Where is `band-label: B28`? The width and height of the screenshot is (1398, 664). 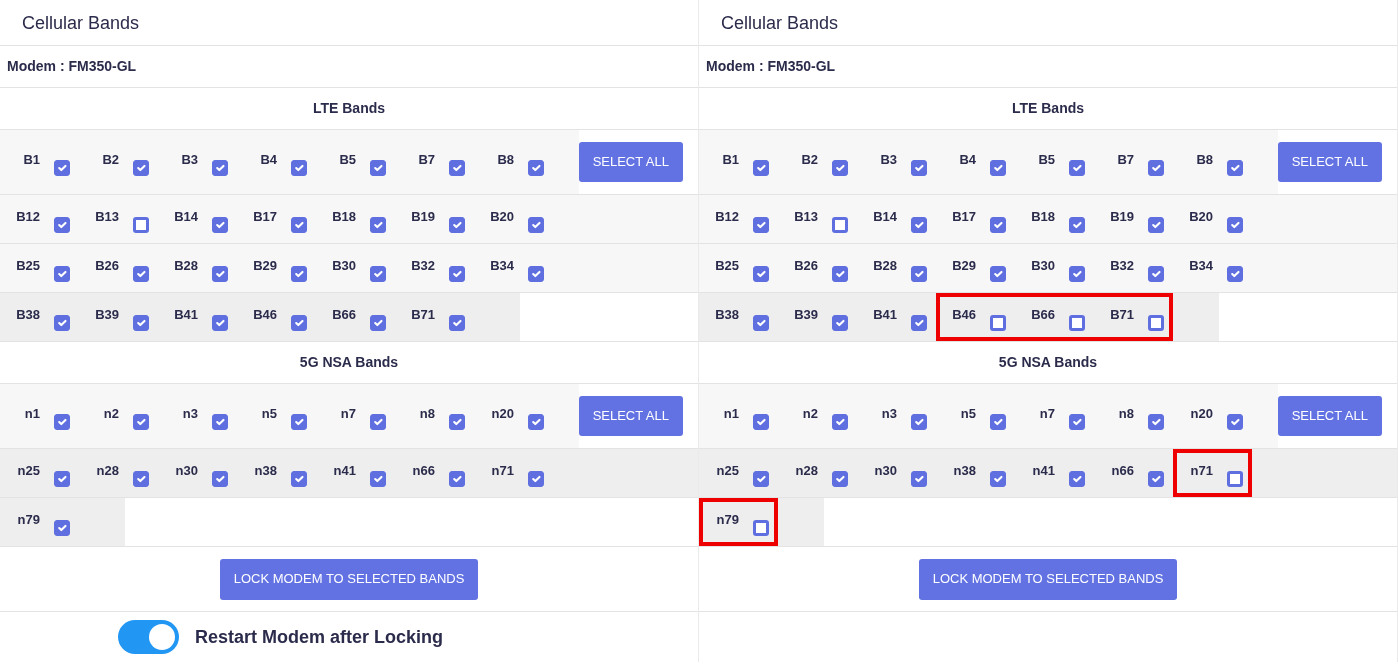
band-label: B28 is located at coordinates (185, 265).